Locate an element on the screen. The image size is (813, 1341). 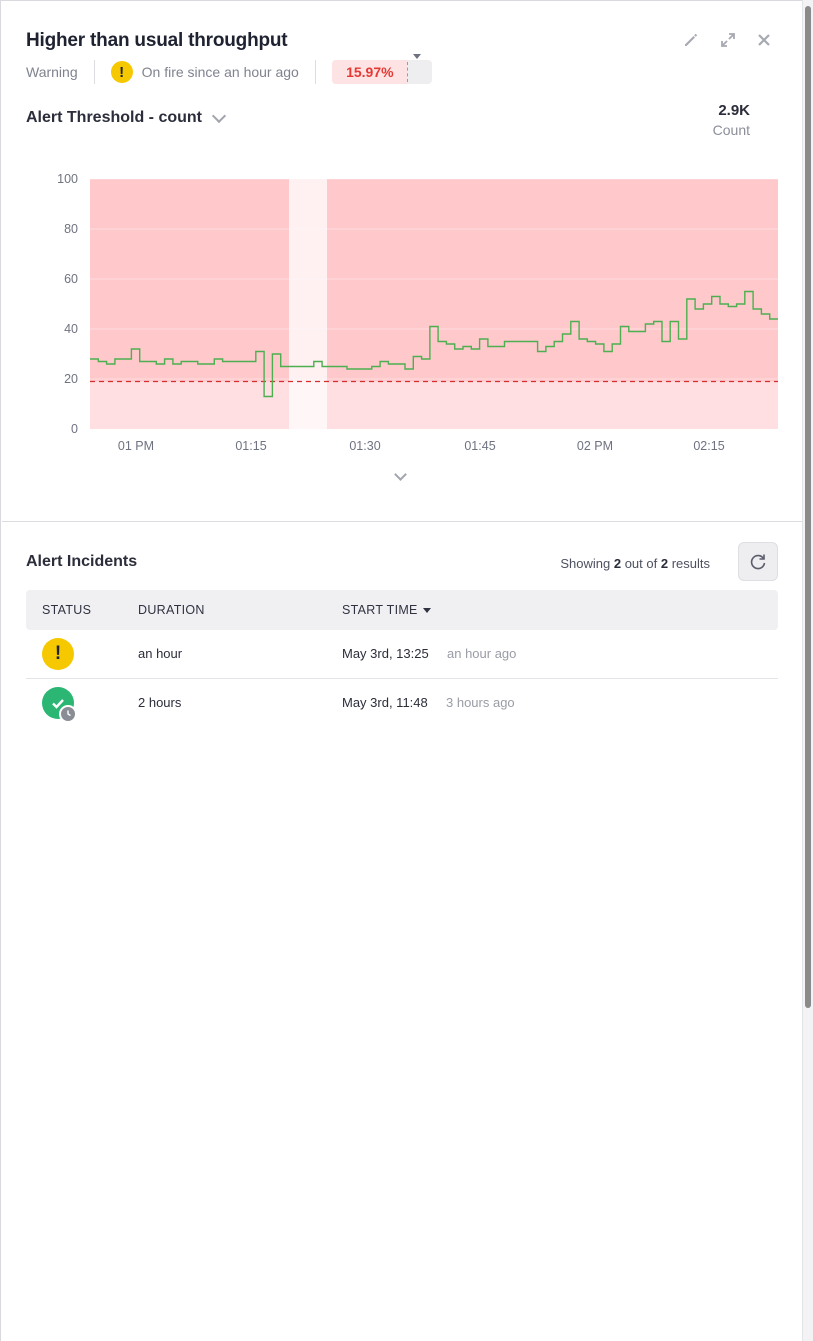
y-tick-label: 80 is located at coordinates (71, 229).